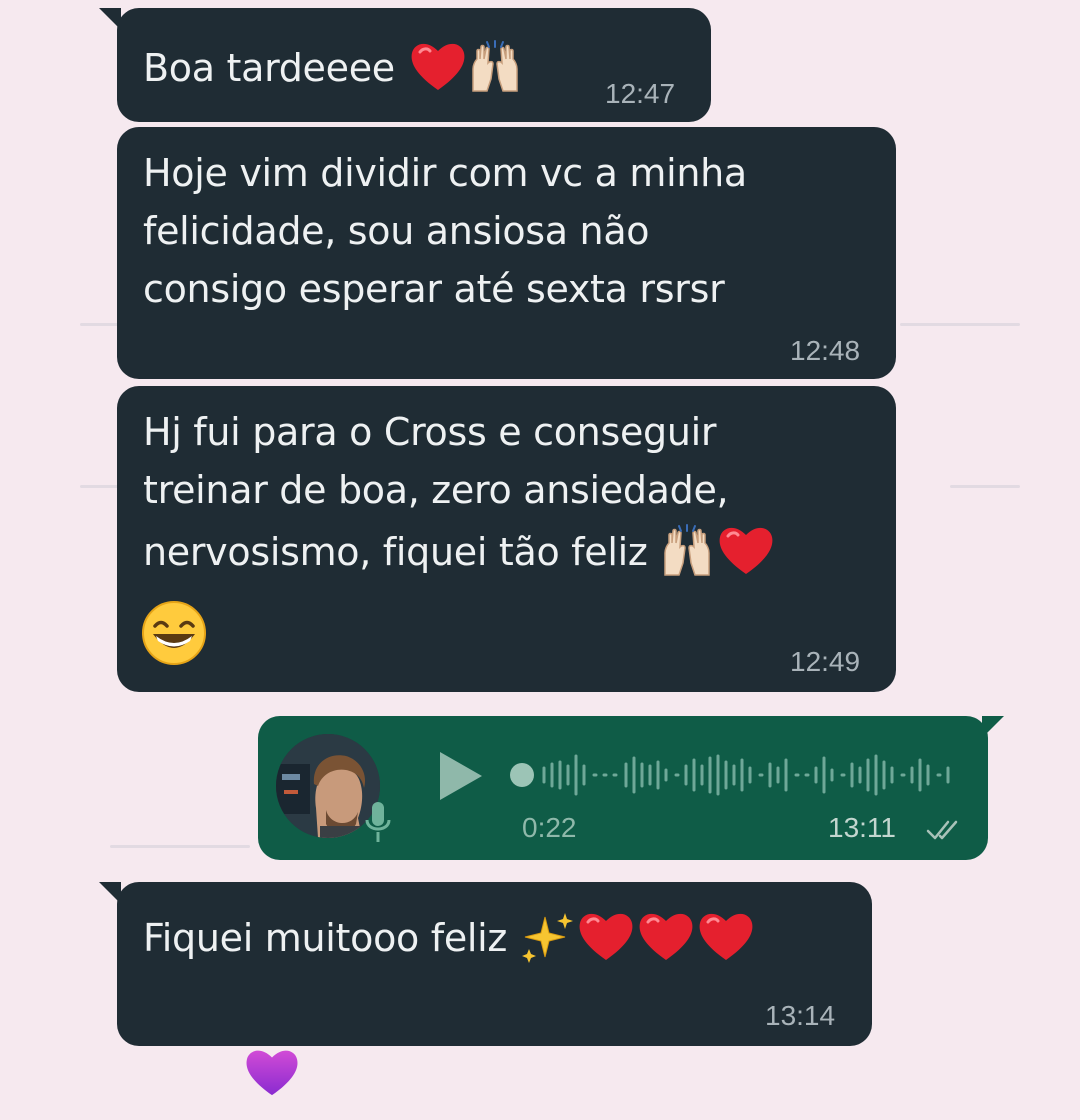 Image resolution: width=1080 pixels, height=1120 pixels. What do you see at coordinates (430, 432) in the screenshot?
I see `message-line-1: Hj fui para o Cross e conseguir` at bounding box center [430, 432].